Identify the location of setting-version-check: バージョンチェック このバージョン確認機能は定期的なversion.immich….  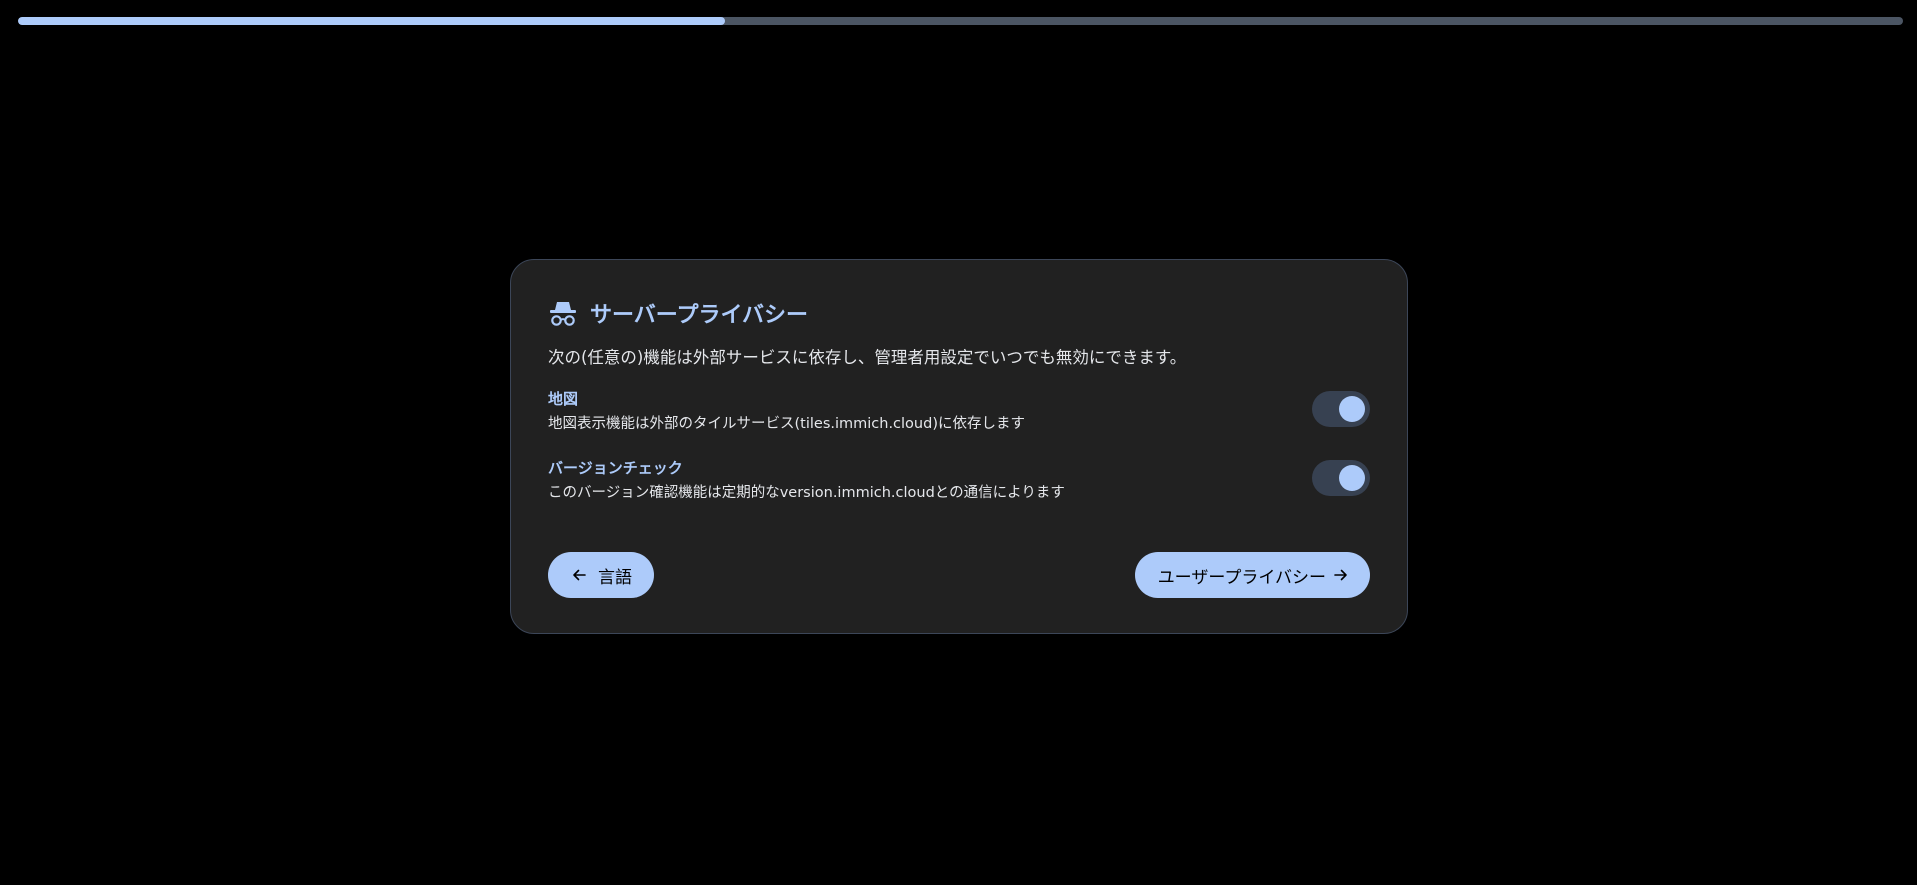
(959, 482).